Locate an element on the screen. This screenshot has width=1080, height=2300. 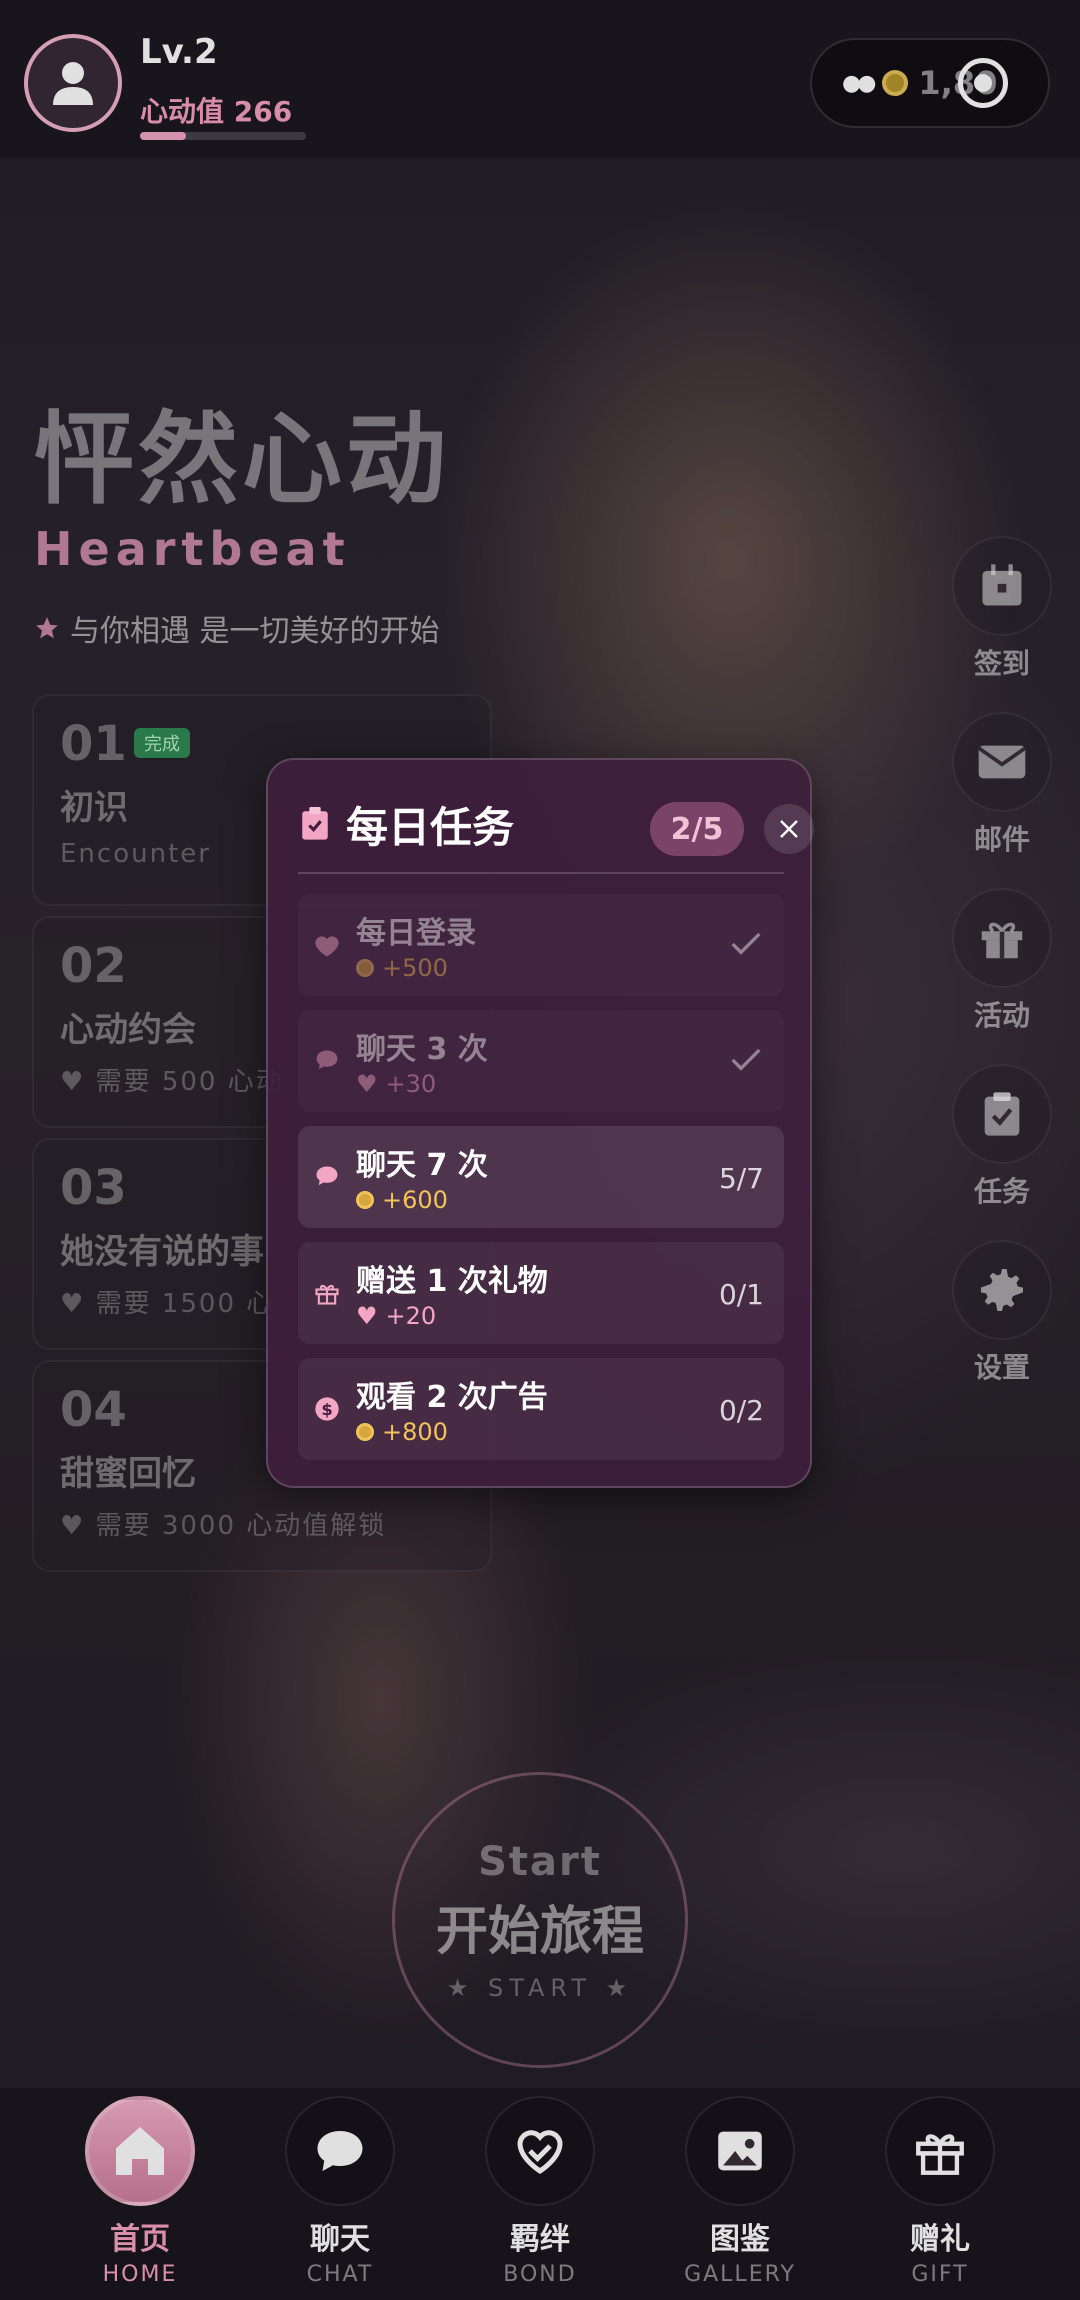
dollar-icon: $ is located at coordinates (327, 1409).